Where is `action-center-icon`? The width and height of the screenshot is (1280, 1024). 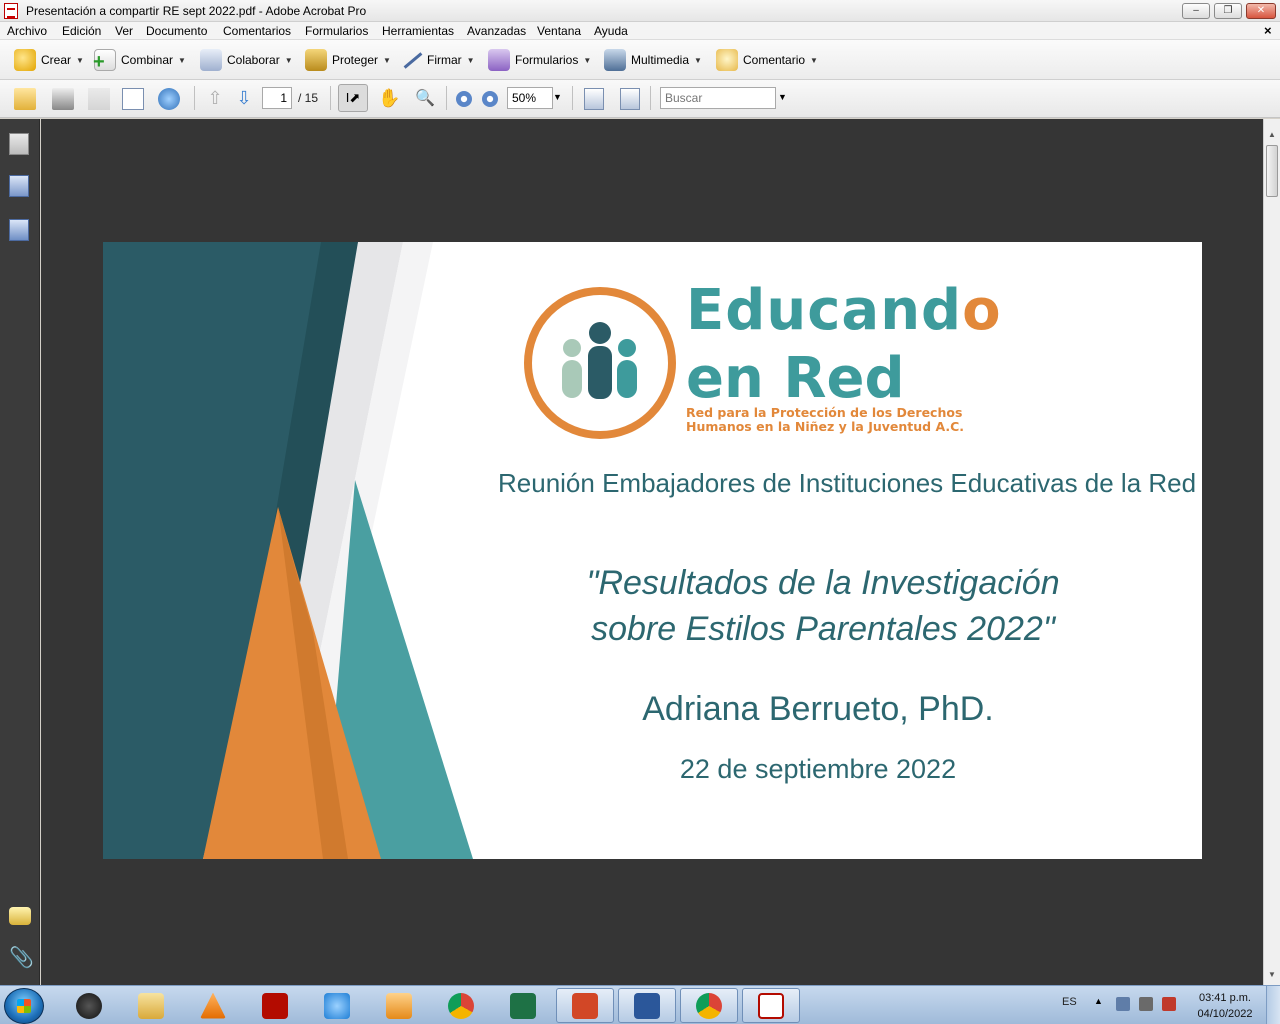 action-center-icon is located at coordinates (1169, 1004).